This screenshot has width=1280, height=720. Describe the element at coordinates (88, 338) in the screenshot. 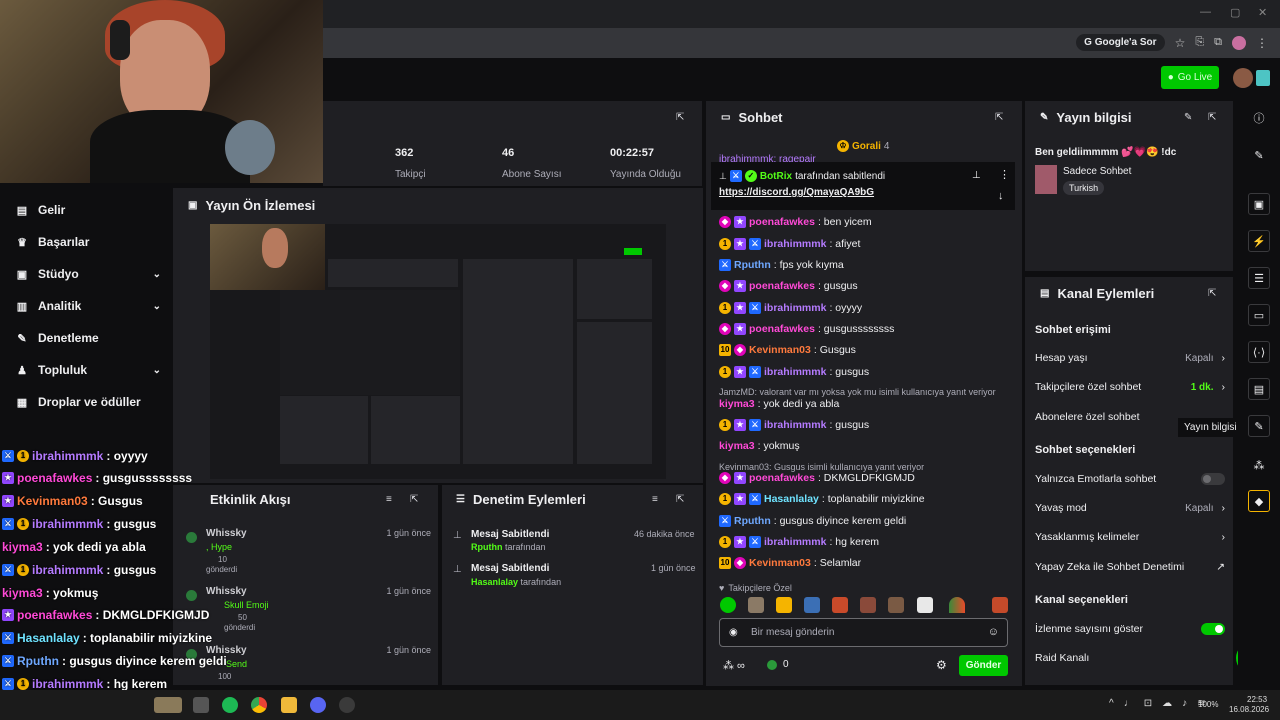

I see `sidebar-item-denetleme: ✎ Denetleme` at that location.